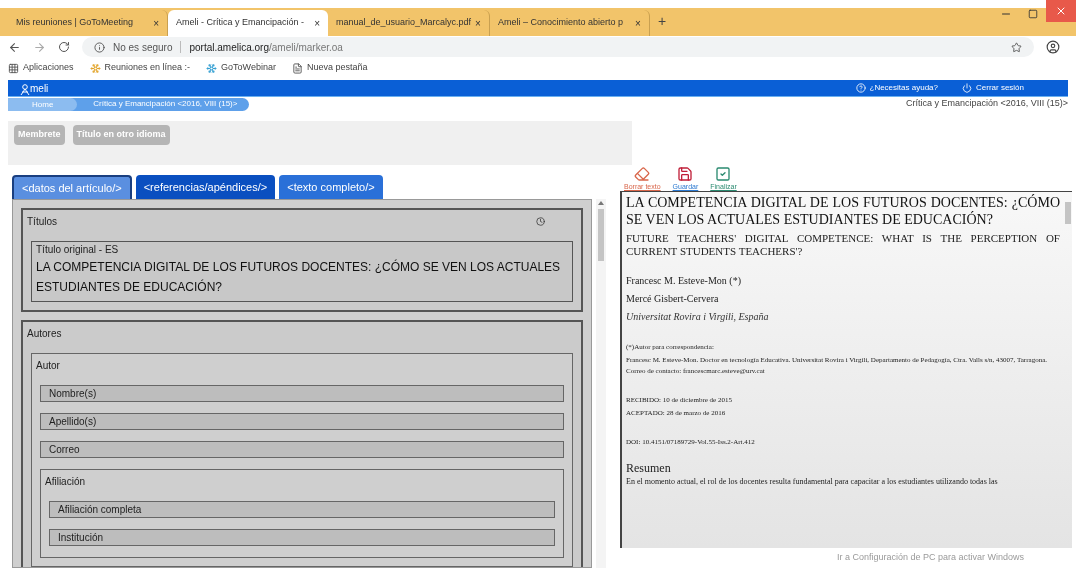 This screenshot has height=568, width=1076. What do you see at coordinates (967, 88) in the screenshot?
I see `power-icon` at bounding box center [967, 88].